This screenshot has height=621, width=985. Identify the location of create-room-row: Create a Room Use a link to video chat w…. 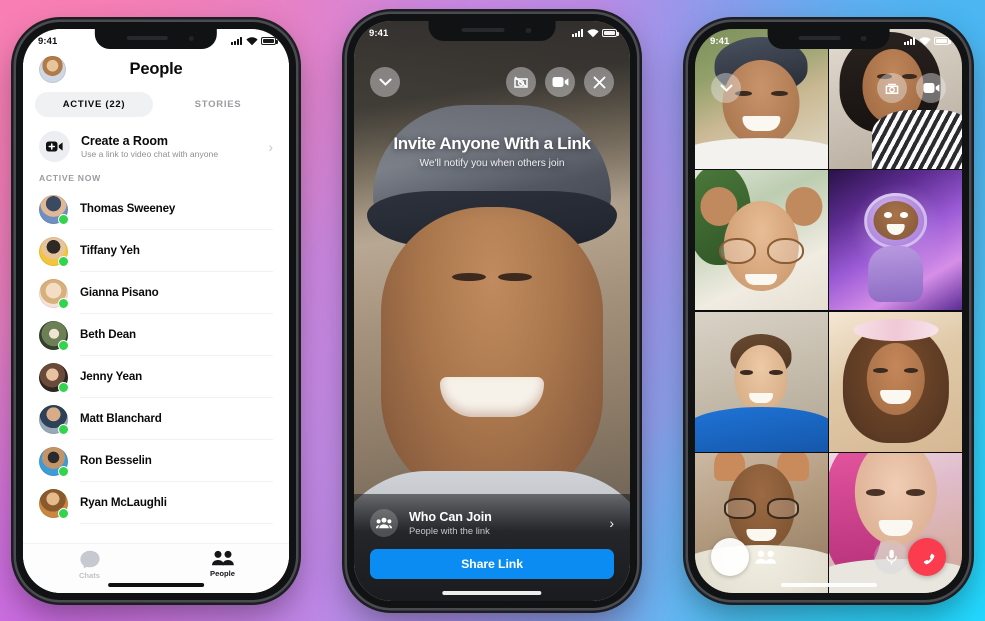
(156, 148).